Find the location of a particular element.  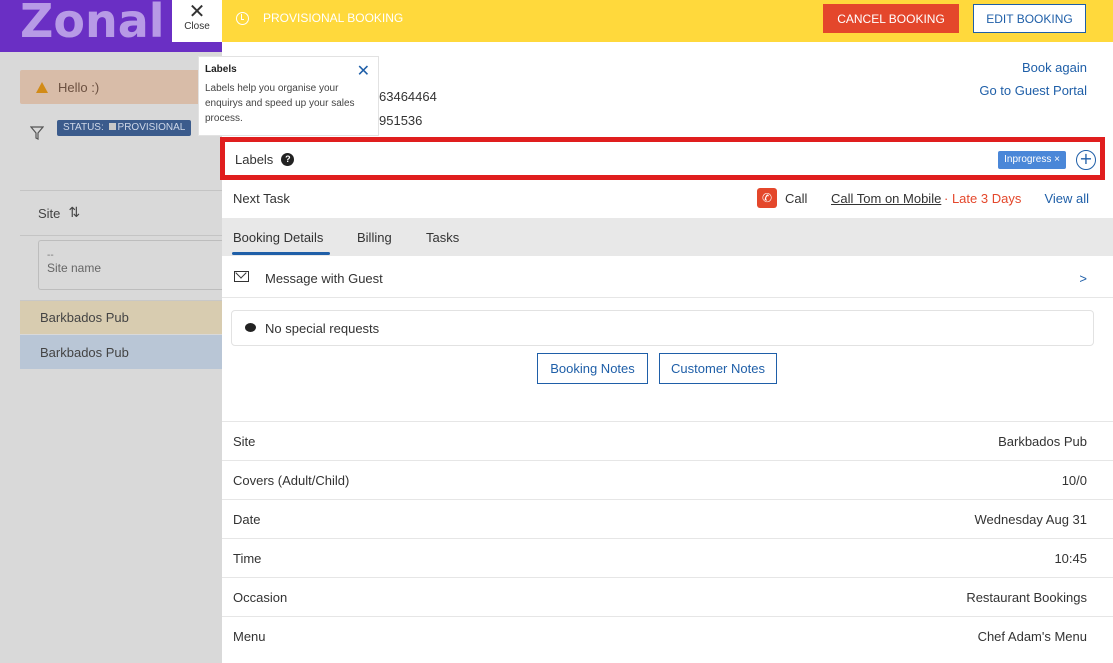

active-tab-indicator is located at coordinates (281, 253).